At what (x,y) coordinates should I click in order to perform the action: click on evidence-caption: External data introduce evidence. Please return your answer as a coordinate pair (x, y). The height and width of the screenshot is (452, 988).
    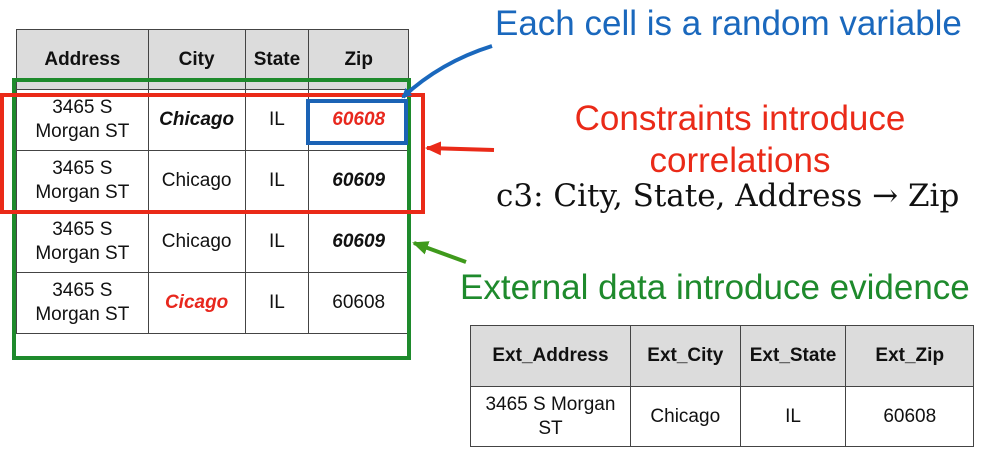
    Looking at the image, I should click on (715, 287).